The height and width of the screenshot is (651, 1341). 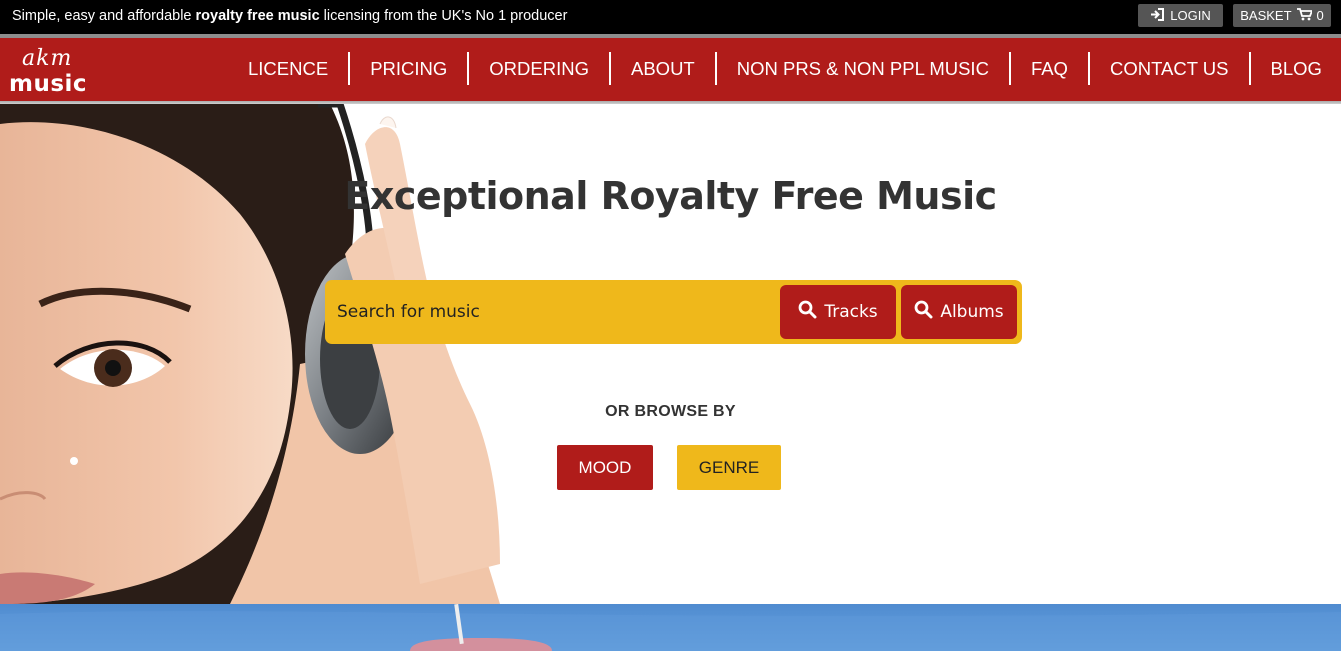 I want to click on basket-button: BASKET 0, so click(x=1282, y=15).